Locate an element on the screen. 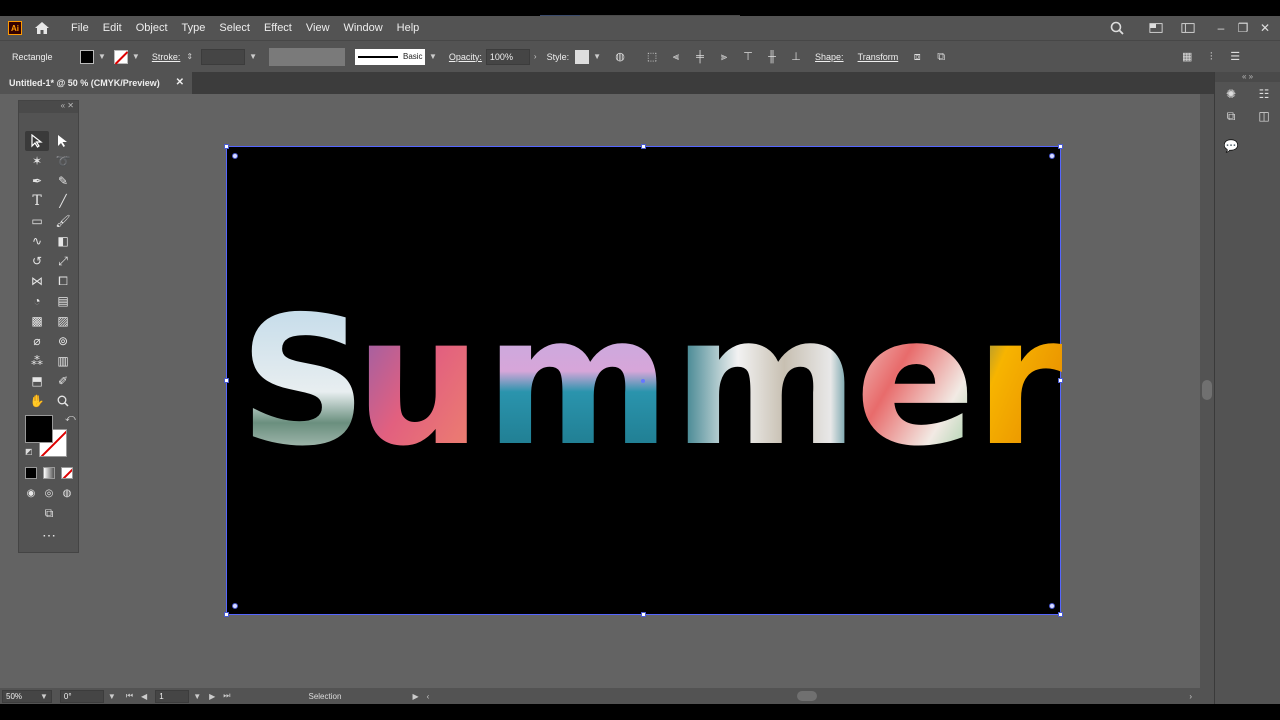 The image size is (1280, 720). curvature-tool-icon: ✎ is located at coordinates (63, 181).